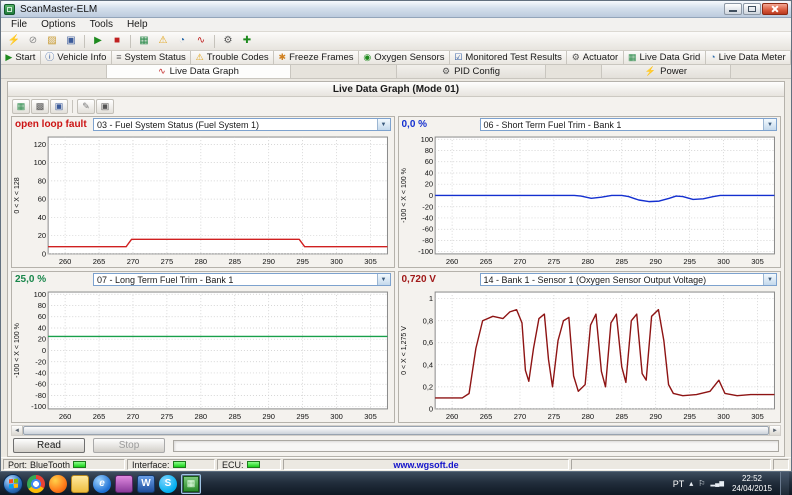 This screenshot has height=495, width=792. What do you see at coordinates (396, 9) in the screenshot?
I see `title-bar: ScanMaster-ELM` at bounding box center [396, 9].